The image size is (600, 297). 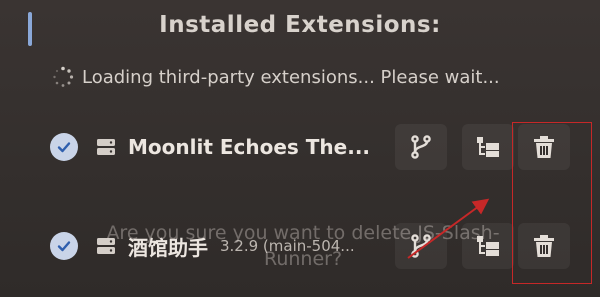 I want to click on loading-spinner-icon, so click(x=63, y=76).